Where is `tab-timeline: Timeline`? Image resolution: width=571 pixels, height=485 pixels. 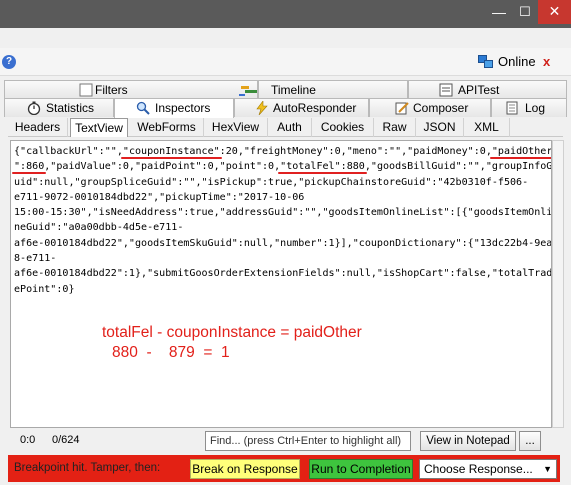
tab-timeline: Timeline is located at coordinates (323, 89).